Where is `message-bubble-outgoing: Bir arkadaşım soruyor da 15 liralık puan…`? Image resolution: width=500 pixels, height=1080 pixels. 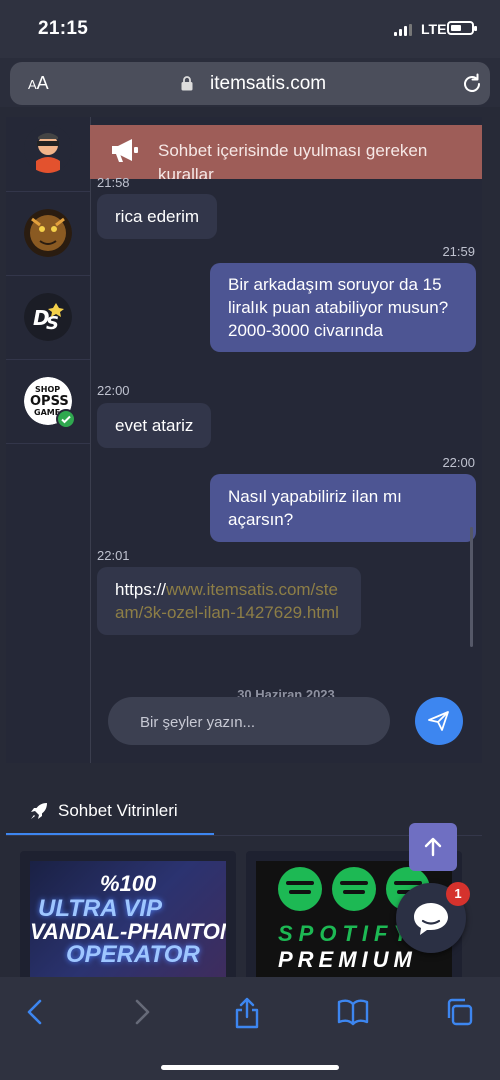 message-bubble-outgoing: Bir arkadaşım soruyor da 15 liralık puan… is located at coordinates (343, 307).